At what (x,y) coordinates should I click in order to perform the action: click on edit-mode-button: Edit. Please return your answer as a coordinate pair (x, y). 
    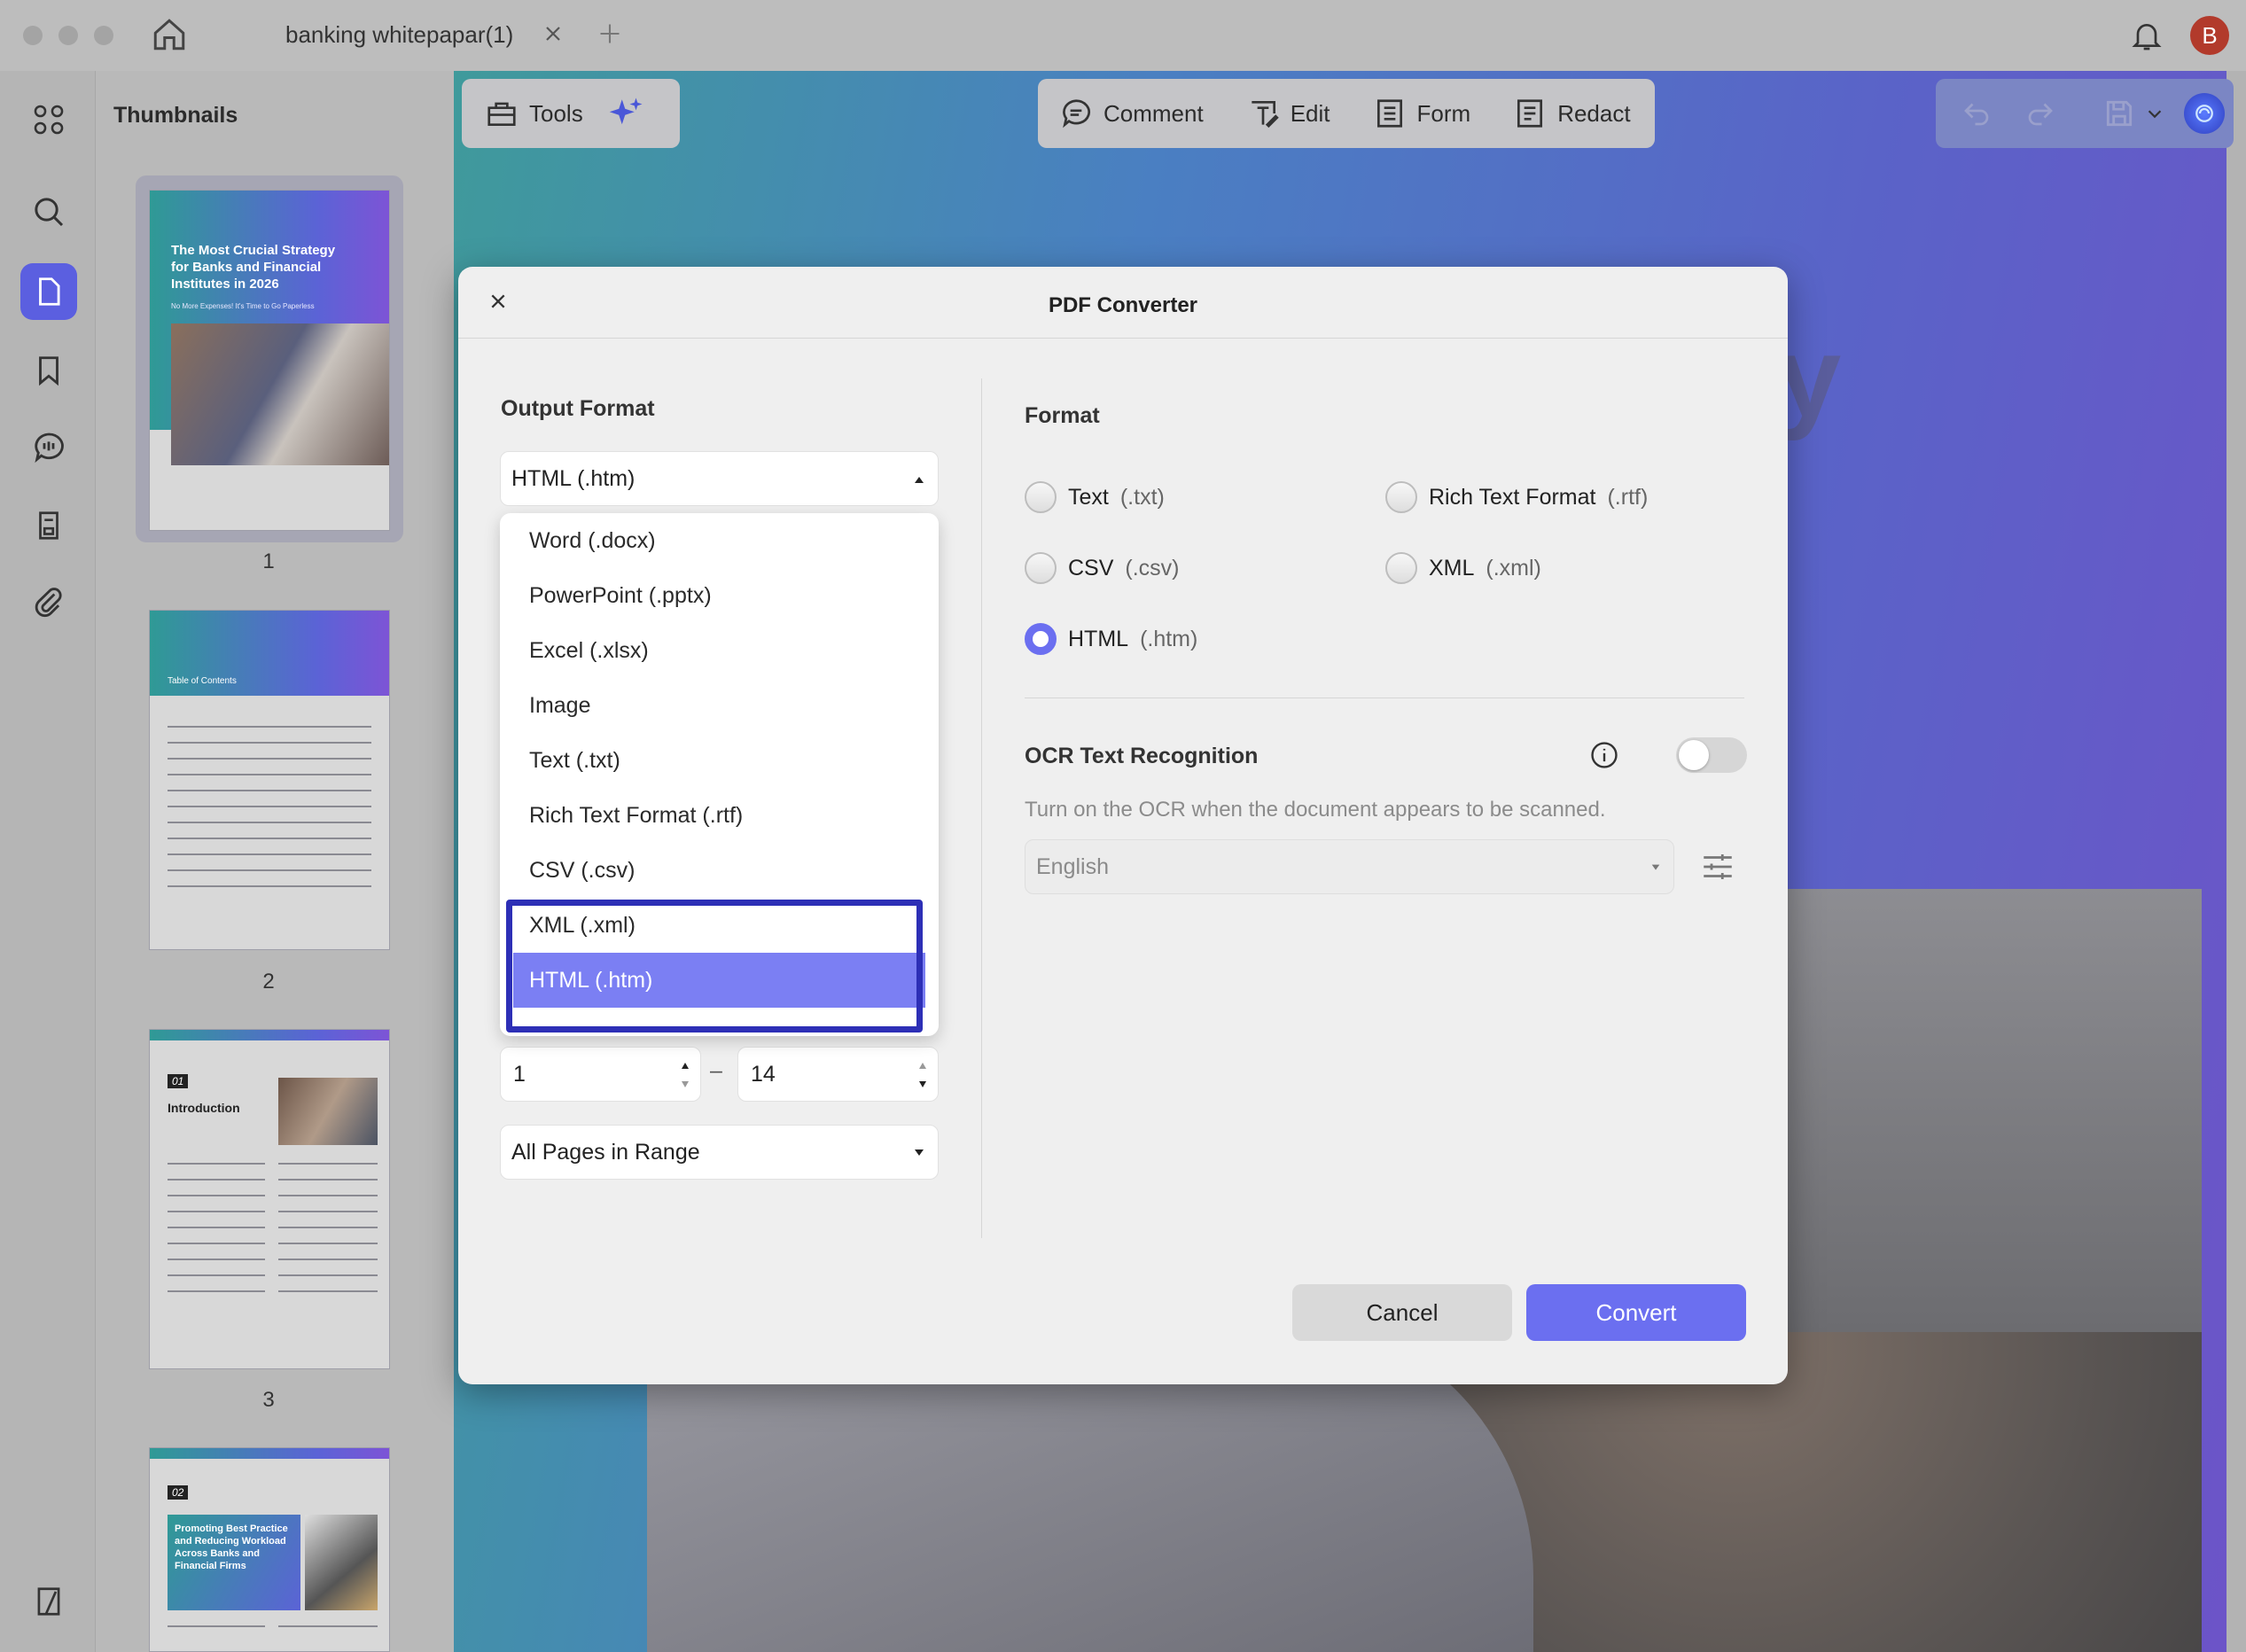
    Looking at the image, I should click on (1288, 113).